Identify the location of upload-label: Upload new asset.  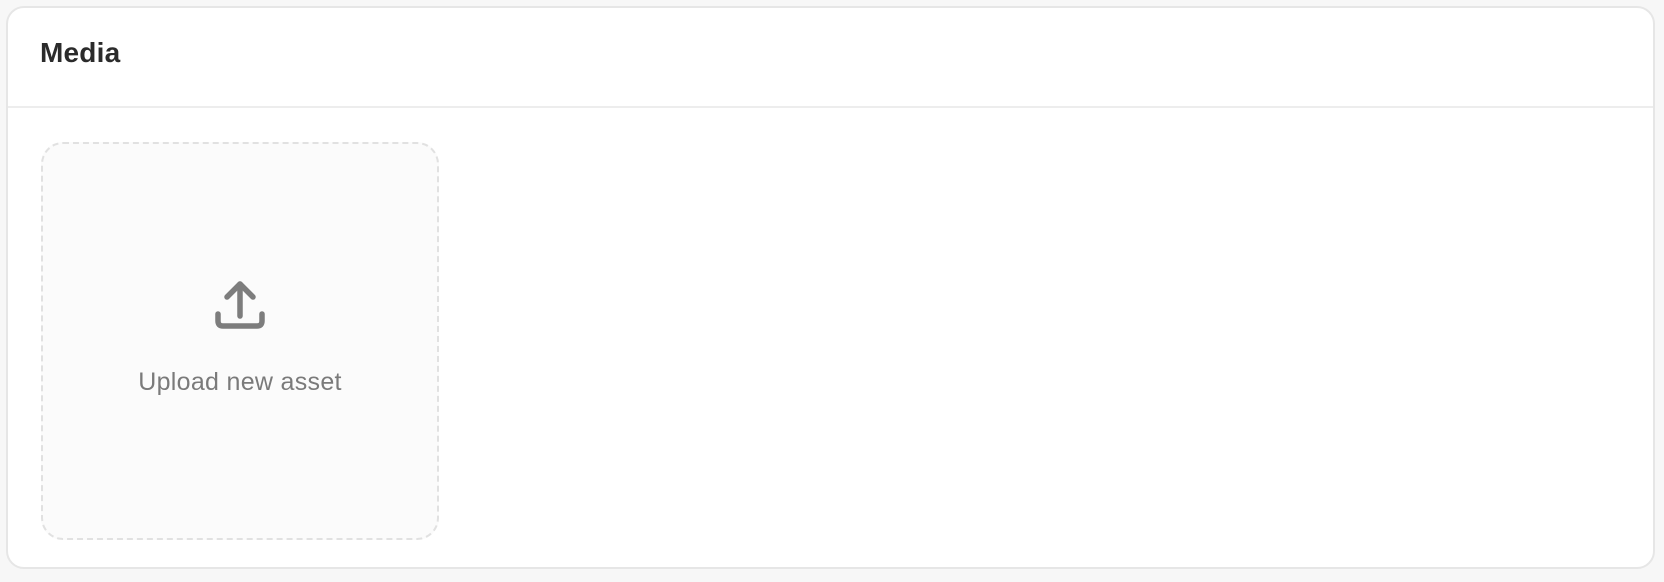
(240, 381).